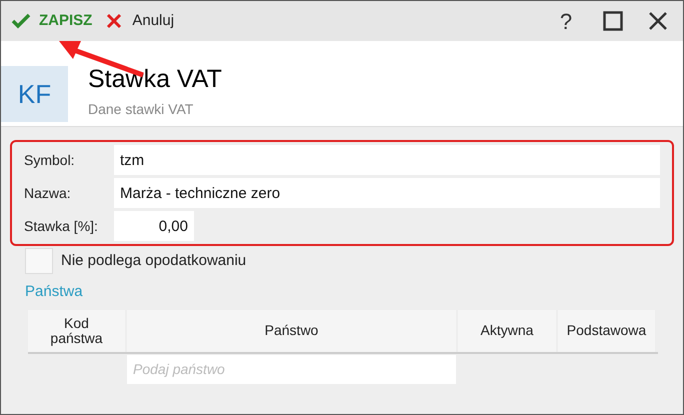 The width and height of the screenshot is (684, 415). What do you see at coordinates (155, 79) in the screenshot?
I see `page-title: Stawka VAT` at bounding box center [155, 79].